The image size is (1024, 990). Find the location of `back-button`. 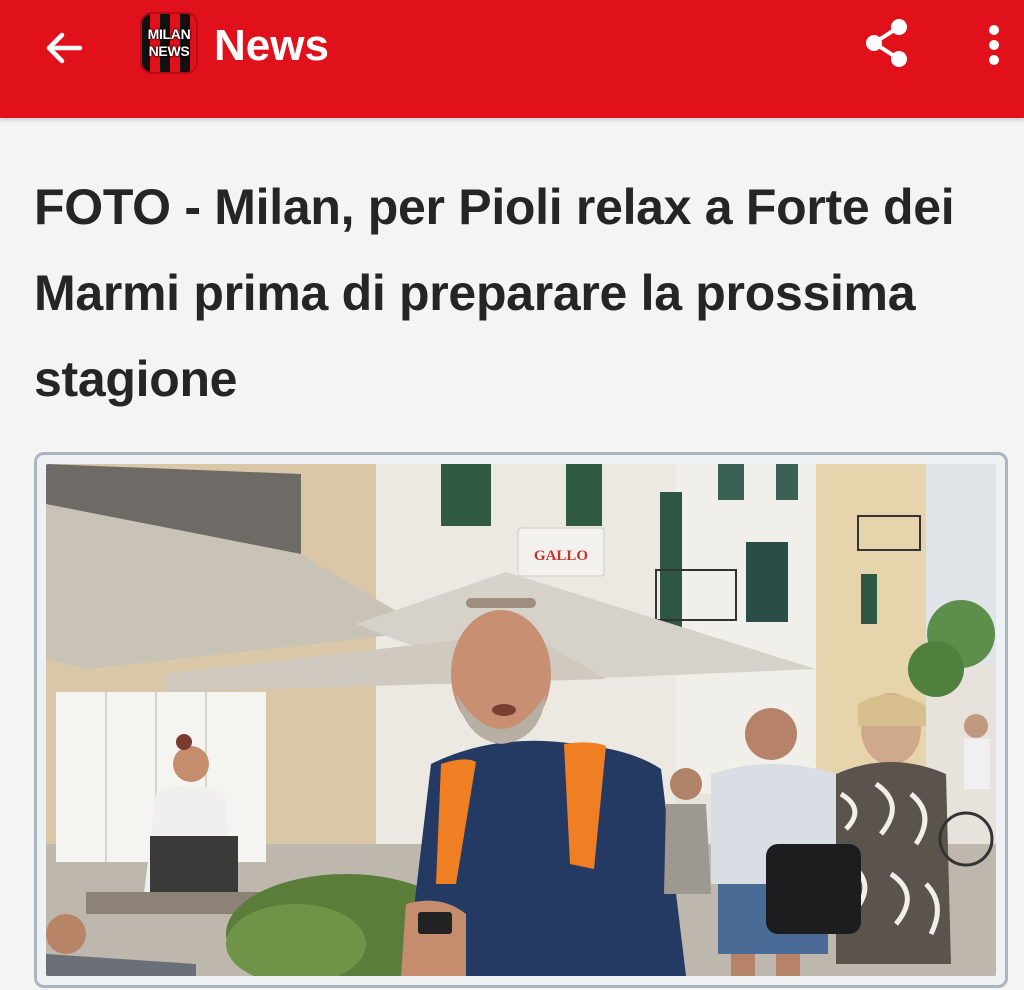

back-button is located at coordinates (64, 48).